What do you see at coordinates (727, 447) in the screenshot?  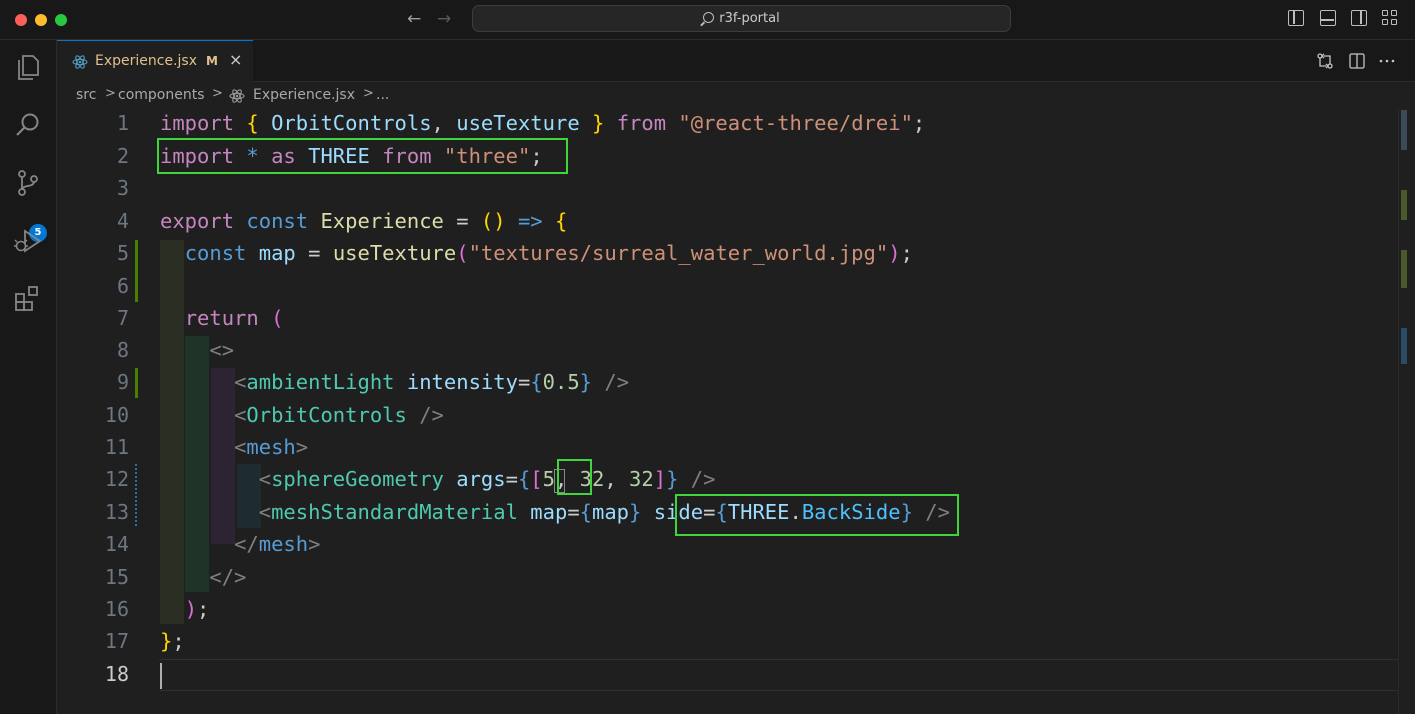 I see `code-line: 11 <mesh>` at bounding box center [727, 447].